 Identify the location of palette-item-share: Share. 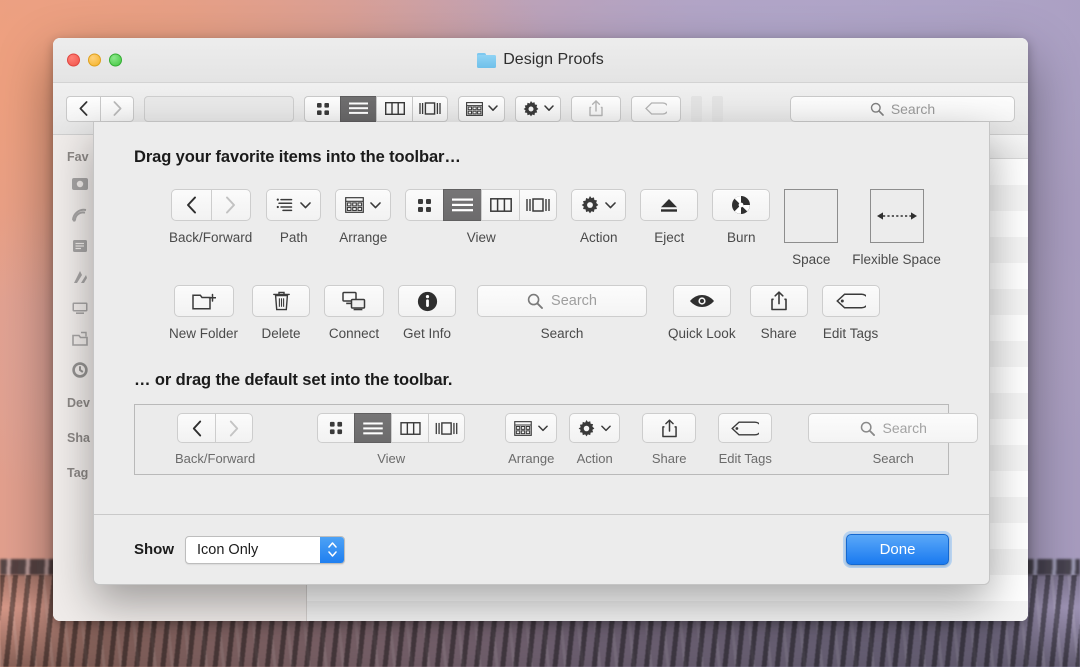
(779, 313).